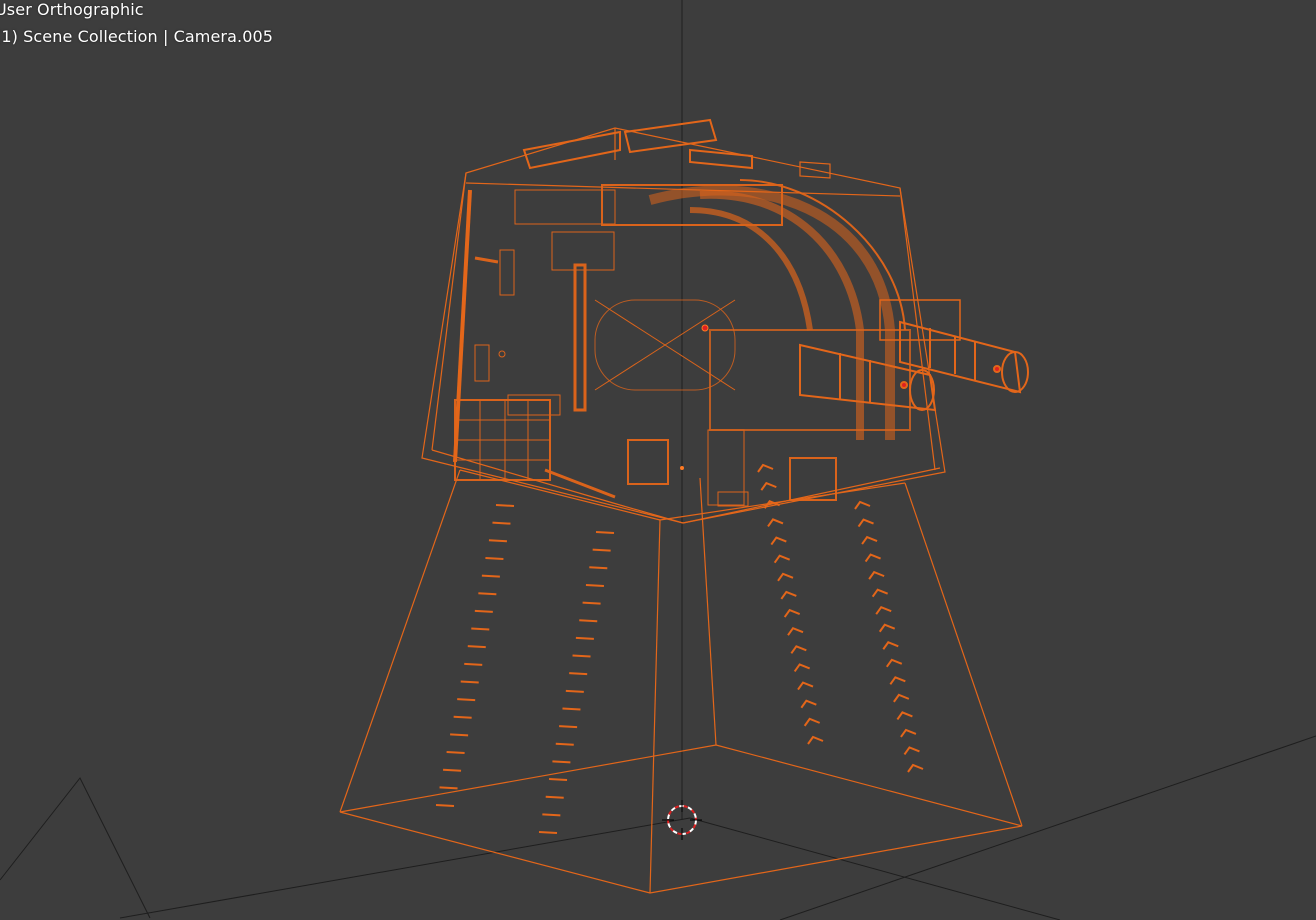 Image resolution: width=1316 pixels, height=920 pixels. What do you see at coordinates (405, 868) in the screenshot?
I see `floor-line-a` at bounding box center [405, 868].